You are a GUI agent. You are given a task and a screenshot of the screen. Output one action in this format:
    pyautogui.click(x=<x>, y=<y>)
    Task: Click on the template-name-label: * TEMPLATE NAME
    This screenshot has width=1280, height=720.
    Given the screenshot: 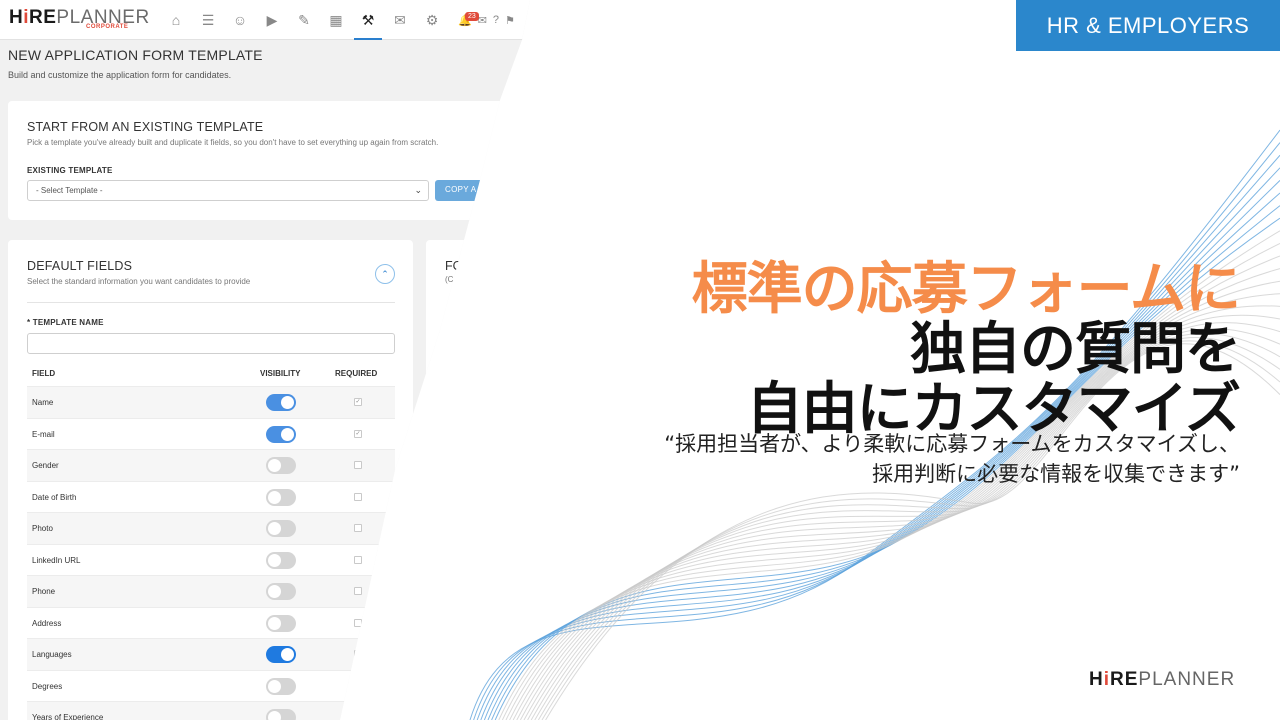 What is the action you would take?
    pyautogui.click(x=65, y=322)
    